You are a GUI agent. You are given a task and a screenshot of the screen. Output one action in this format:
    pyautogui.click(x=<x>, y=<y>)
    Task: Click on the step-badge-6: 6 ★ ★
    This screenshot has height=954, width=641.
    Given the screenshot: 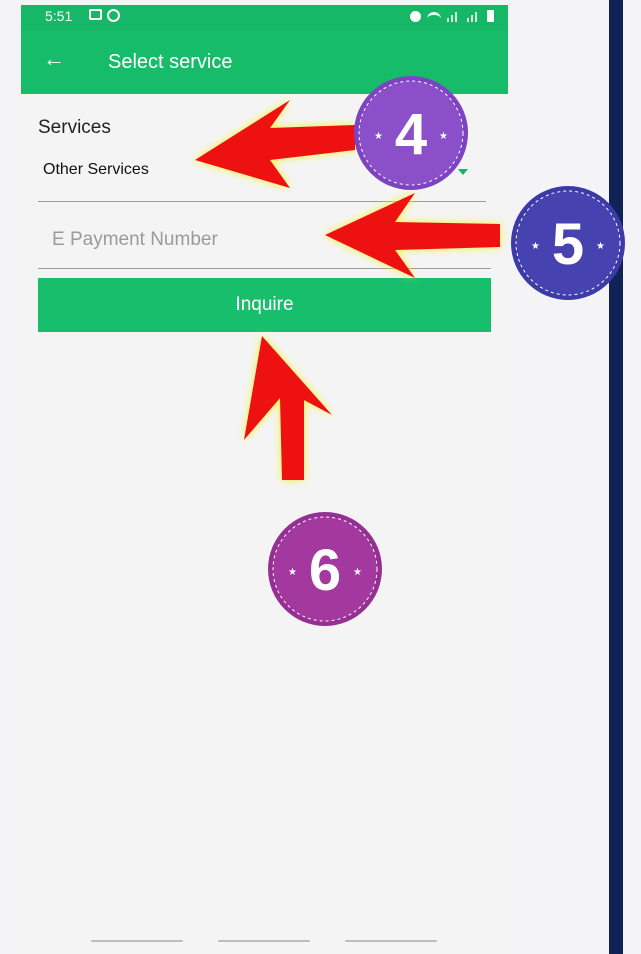 What is the action you would take?
    pyautogui.click(x=325, y=569)
    